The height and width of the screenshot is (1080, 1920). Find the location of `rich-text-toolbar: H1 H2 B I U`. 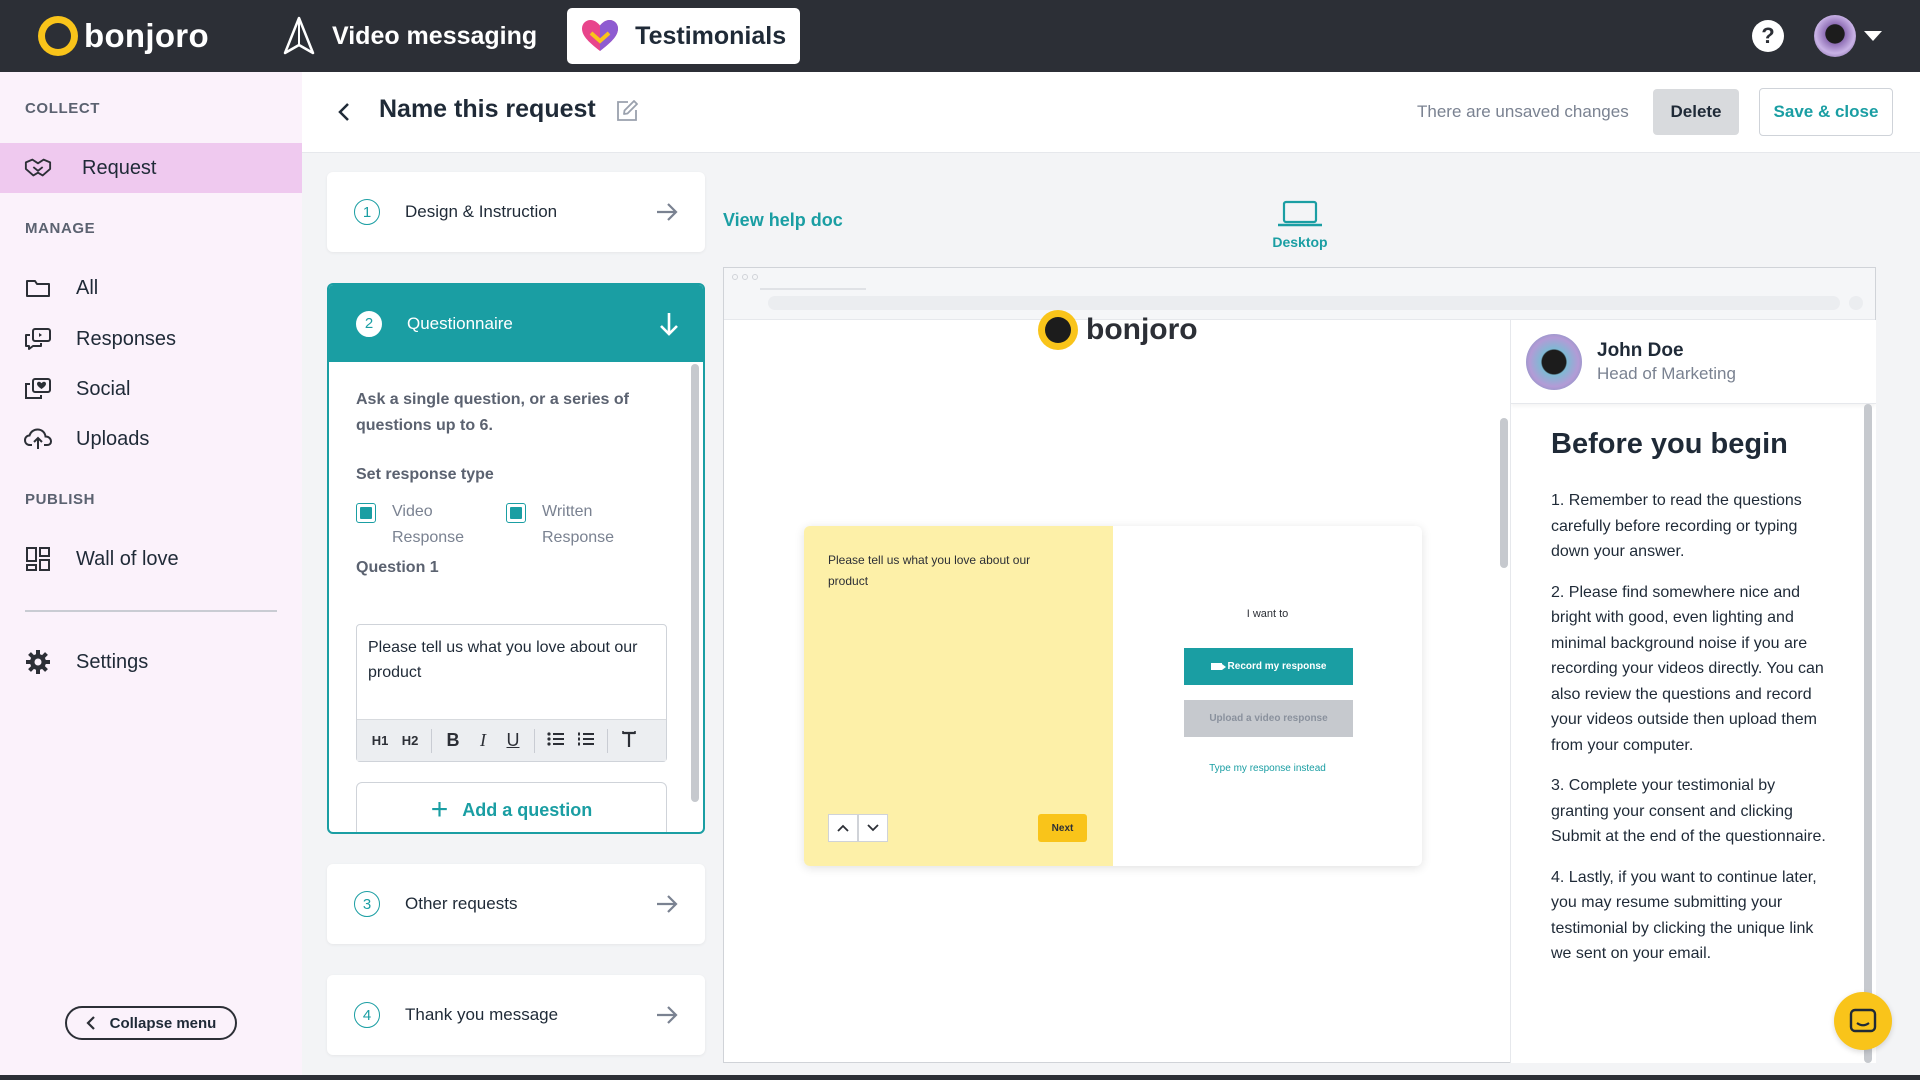

rich-text-toolbar: H1 H2 B I U is located at coordinates (511, 740).